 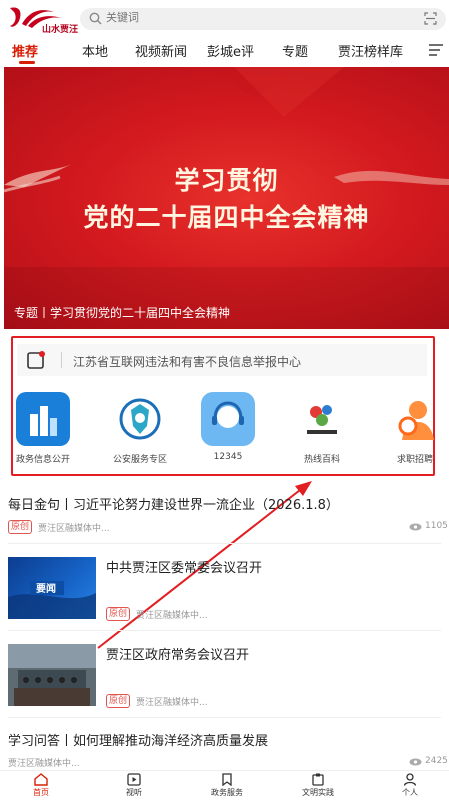 I want to click on service-hotline-wiki: 热线百科, so click(x=322, y=428).